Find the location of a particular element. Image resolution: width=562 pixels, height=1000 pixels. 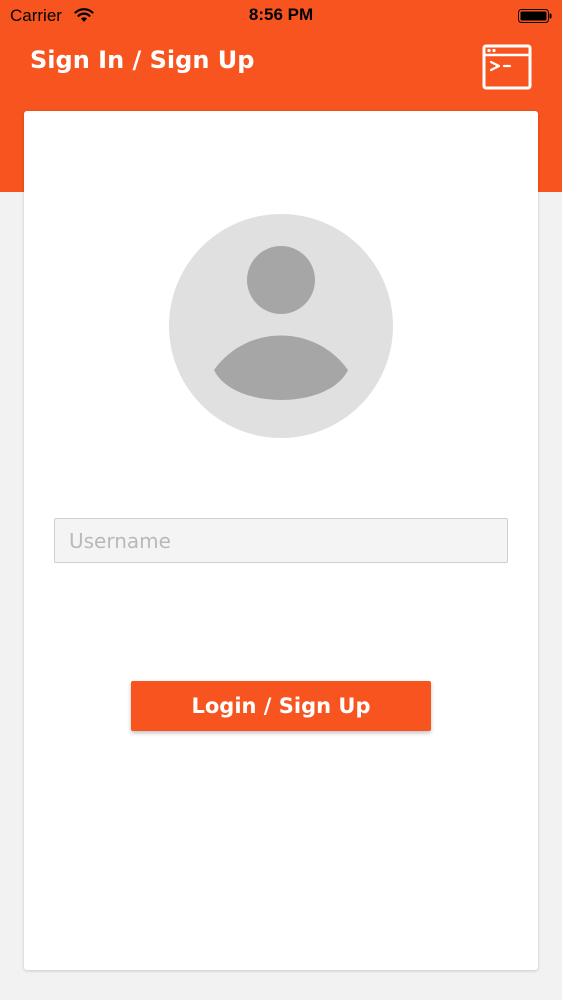

login-signup-button: Login / Sign Up is located at coordinates (281, 706).